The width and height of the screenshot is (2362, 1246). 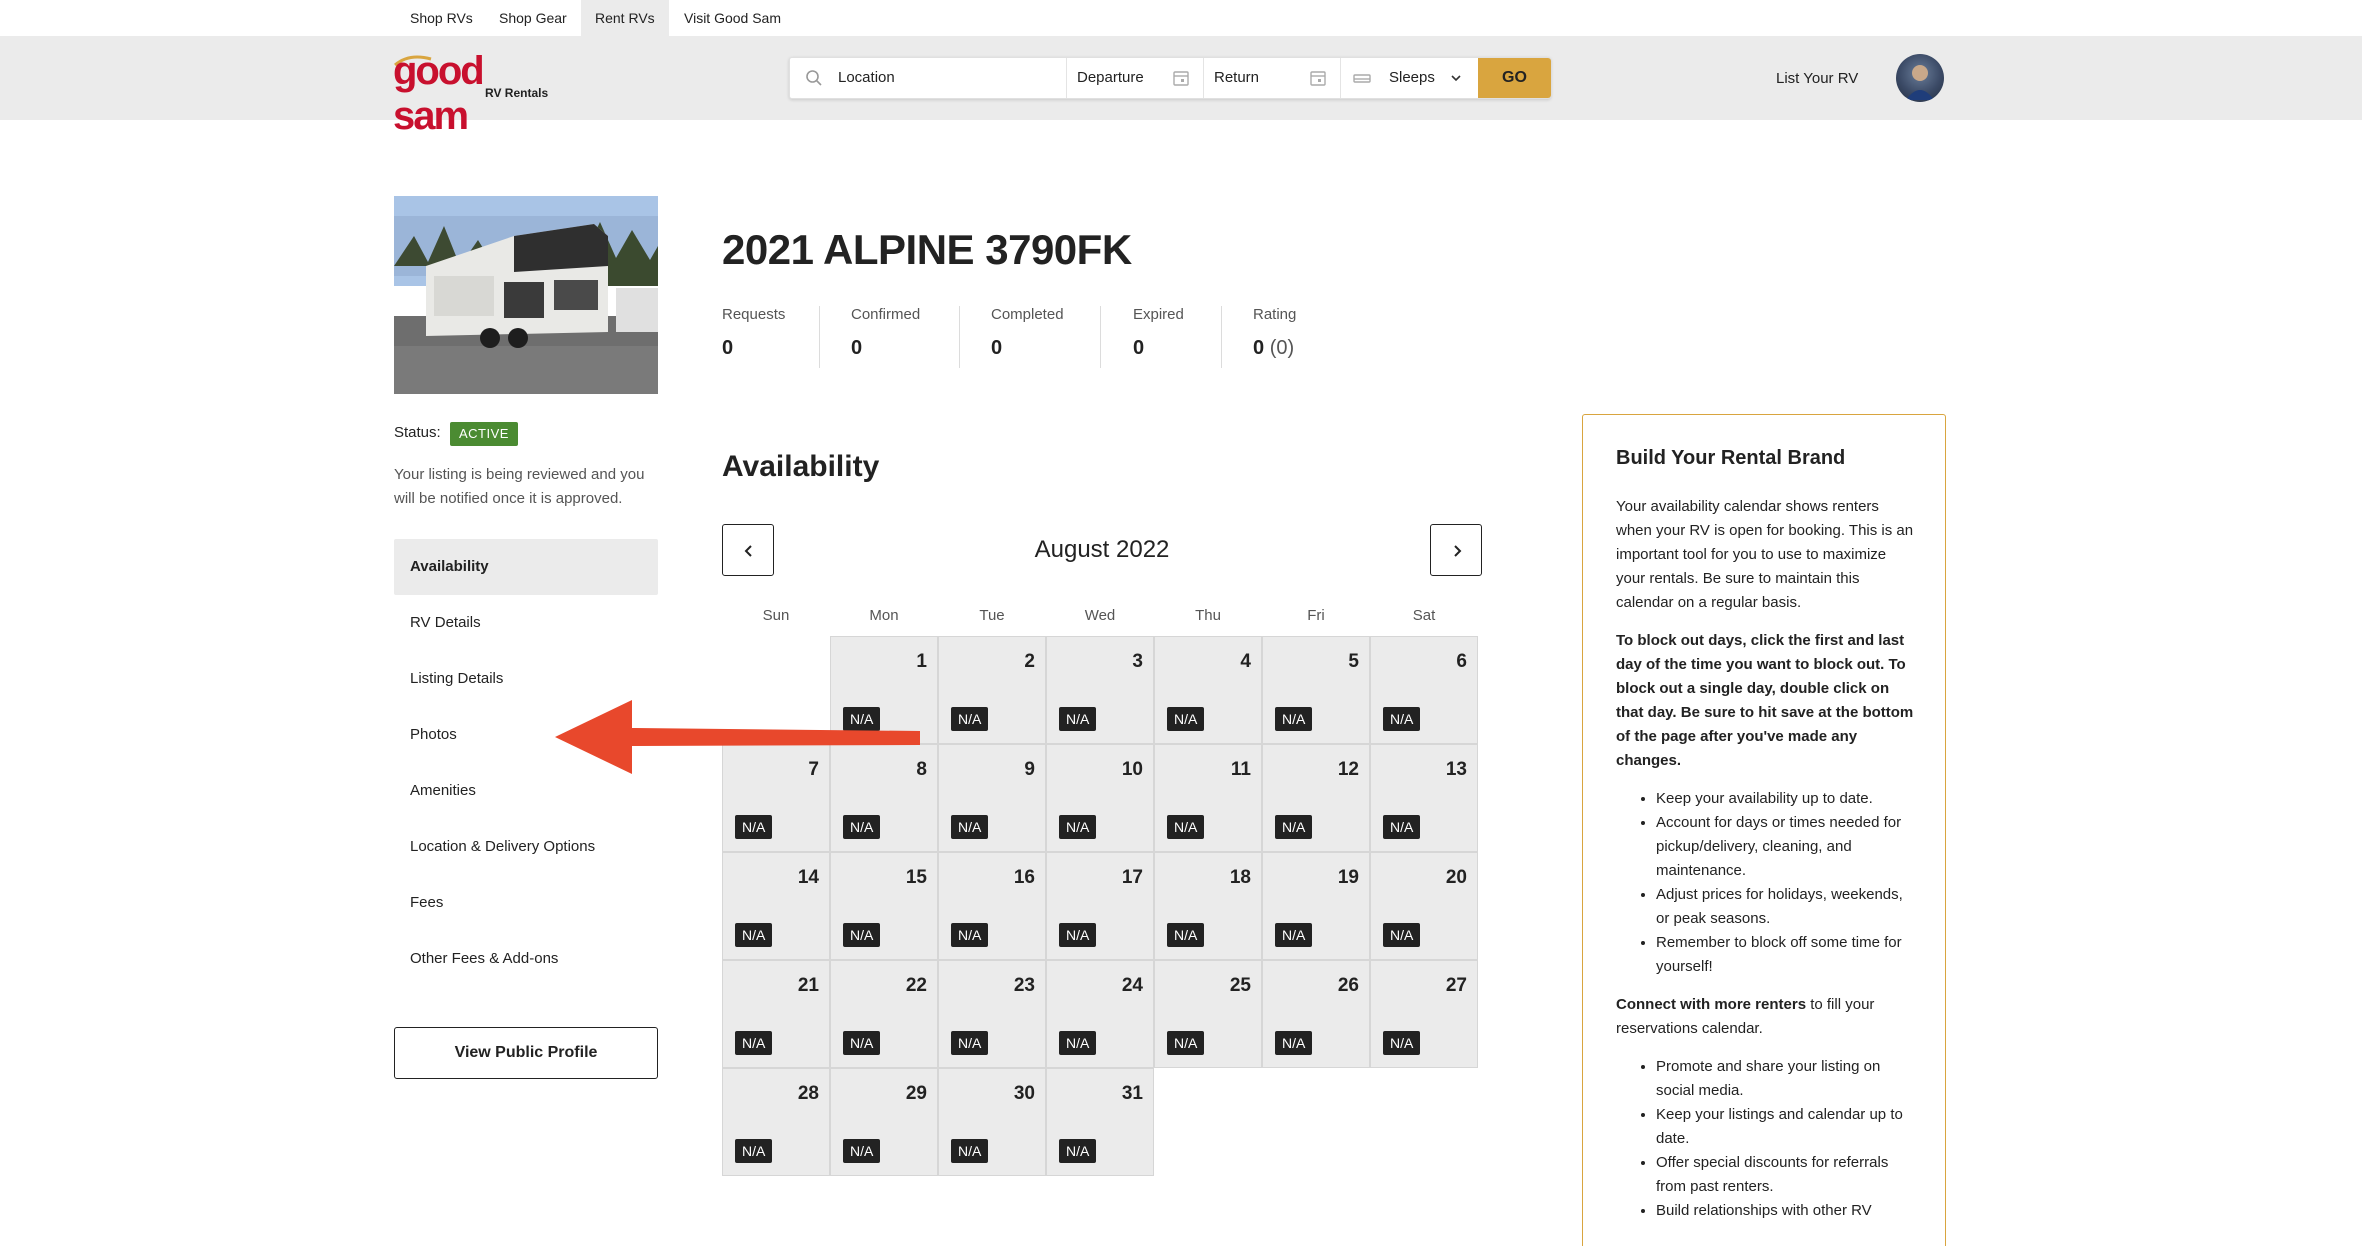 What do you see at coordinates (1920, 82) in the screenshot?
I see `avatar-person-icon` at bounding box center [1920, 82].